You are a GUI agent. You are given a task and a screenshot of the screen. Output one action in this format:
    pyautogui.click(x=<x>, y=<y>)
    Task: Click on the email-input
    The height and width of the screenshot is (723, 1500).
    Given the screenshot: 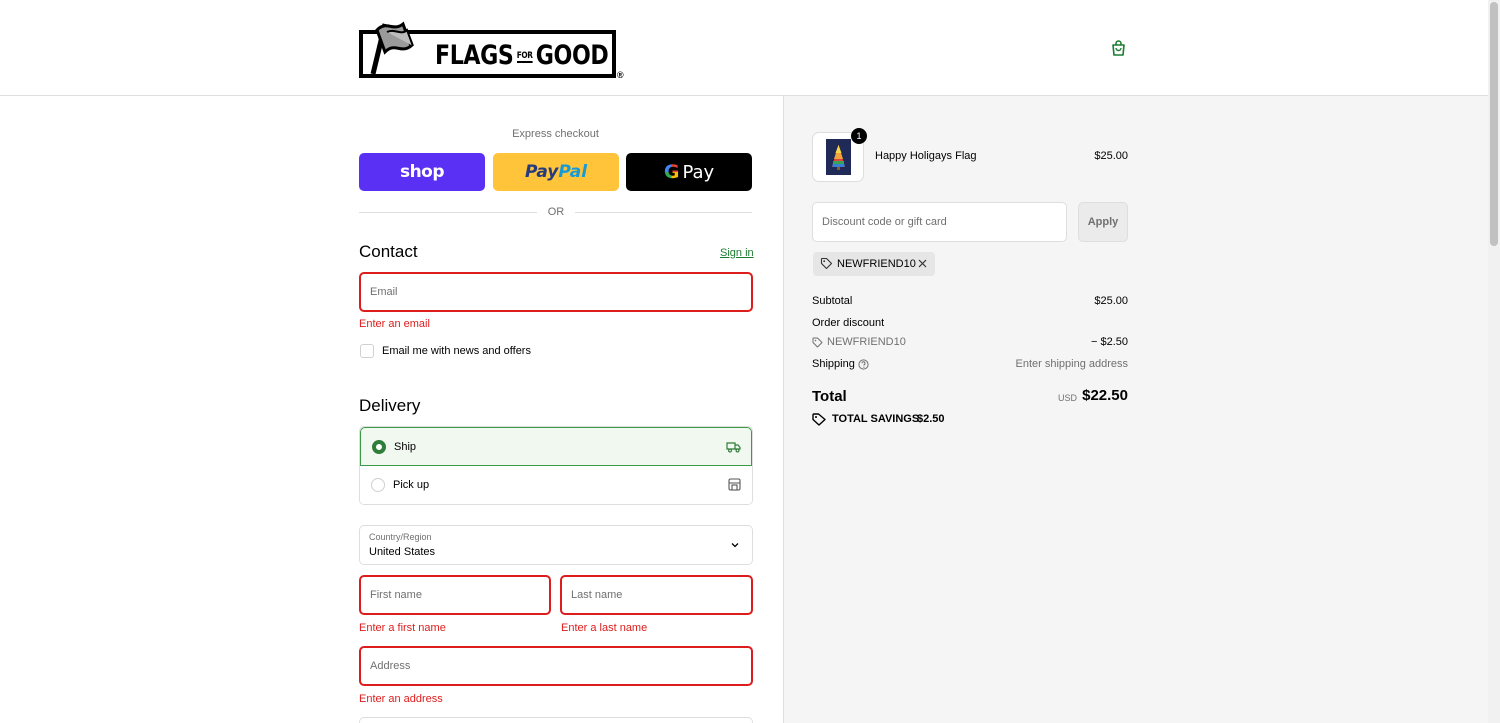 What is the action you would take?
    pyautogui.click(x=556, y=292)
    